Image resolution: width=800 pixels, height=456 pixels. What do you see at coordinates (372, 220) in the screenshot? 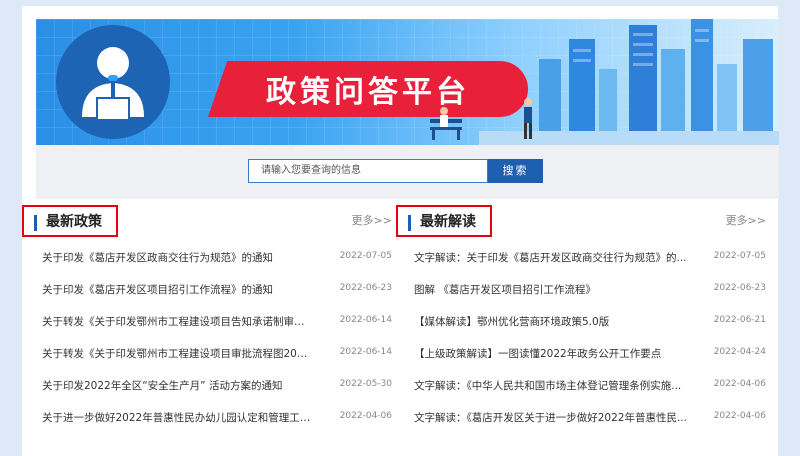
I see `latest-policy-more-link: 更多>>` at bounding box center [372, 220].